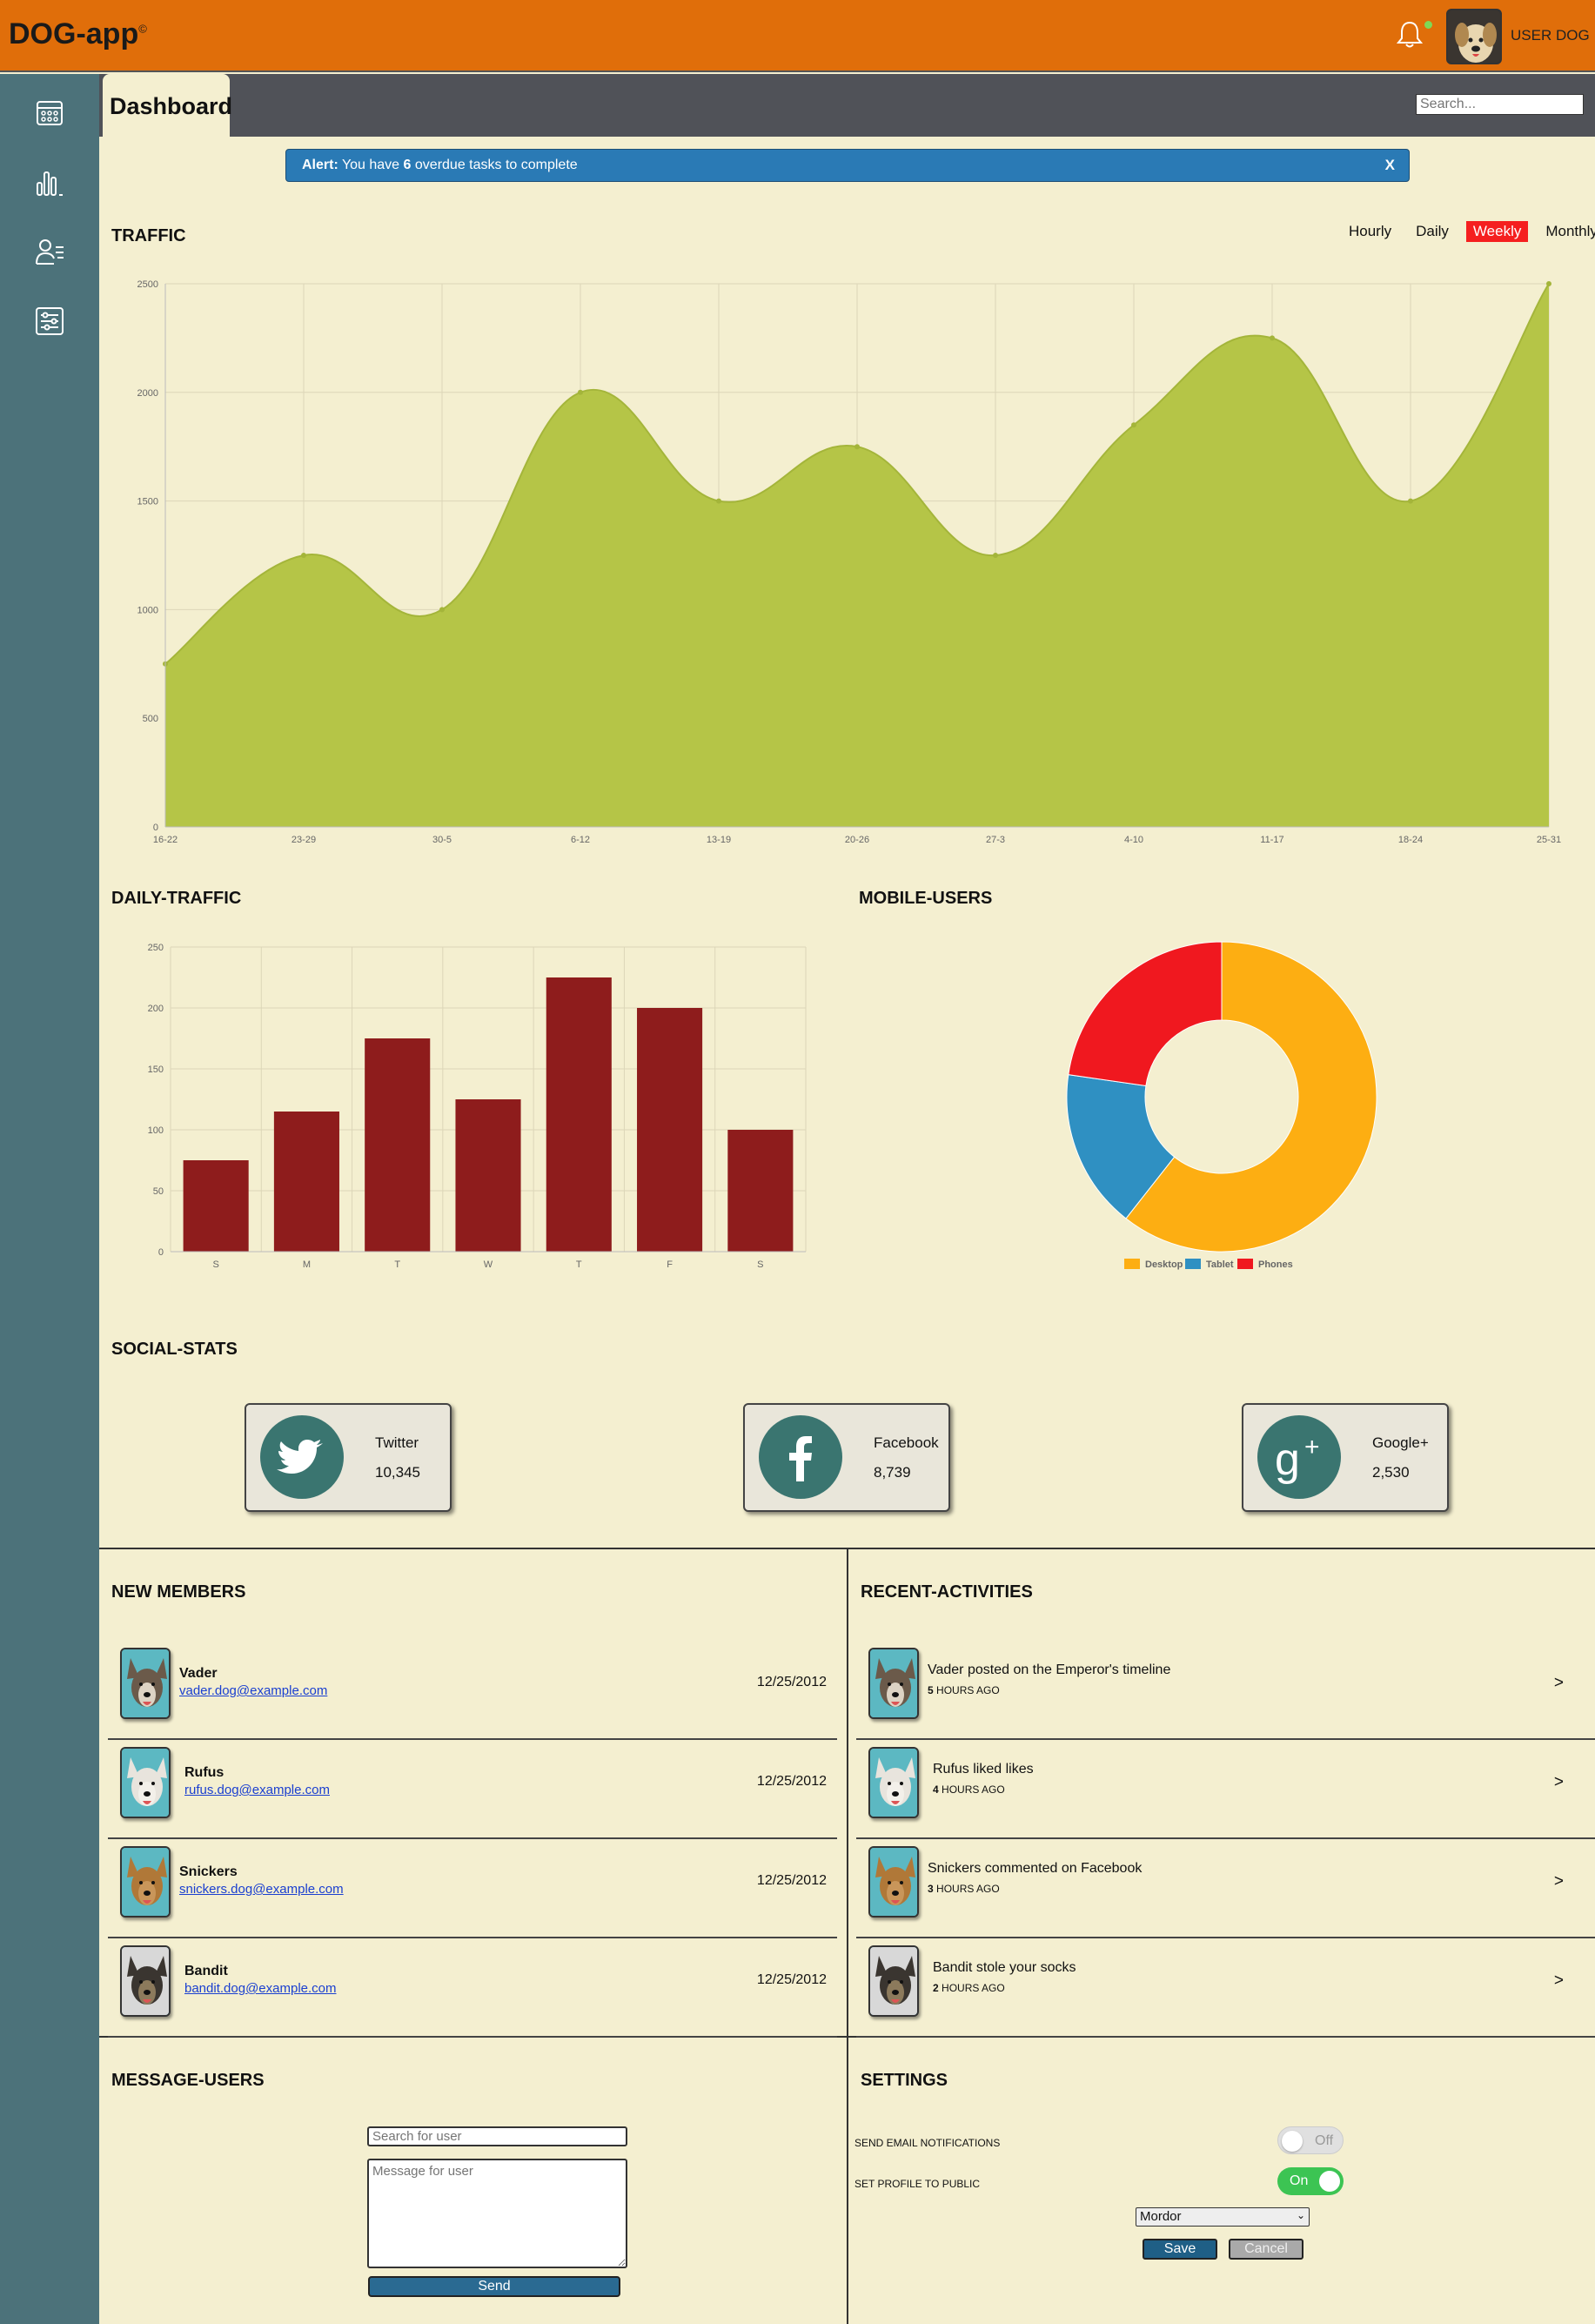  I want to click on calendar-icon, so click(49, 113).